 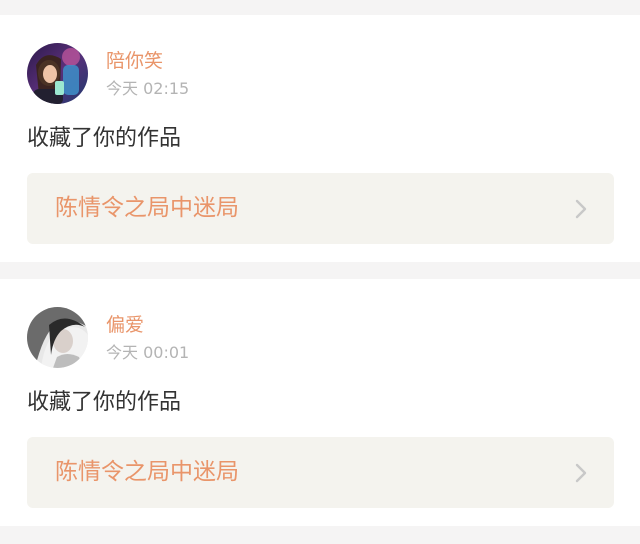 What do you see at coordinates (134, 61) in the screenshot?
I see `username: 陪你笑` at bounding box center [134, 61].